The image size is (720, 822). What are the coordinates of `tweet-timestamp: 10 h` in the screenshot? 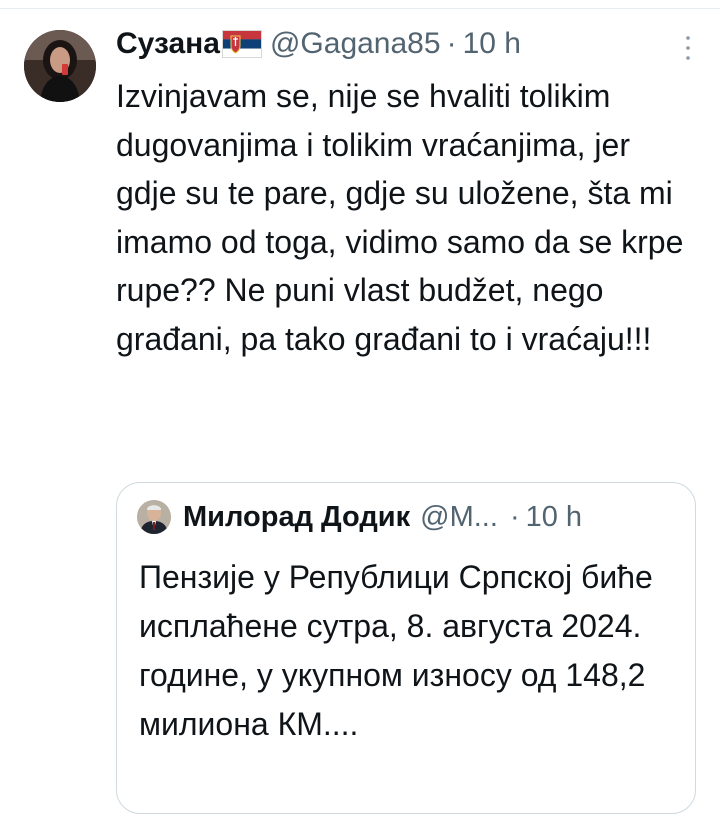 It's located at (492, 44).